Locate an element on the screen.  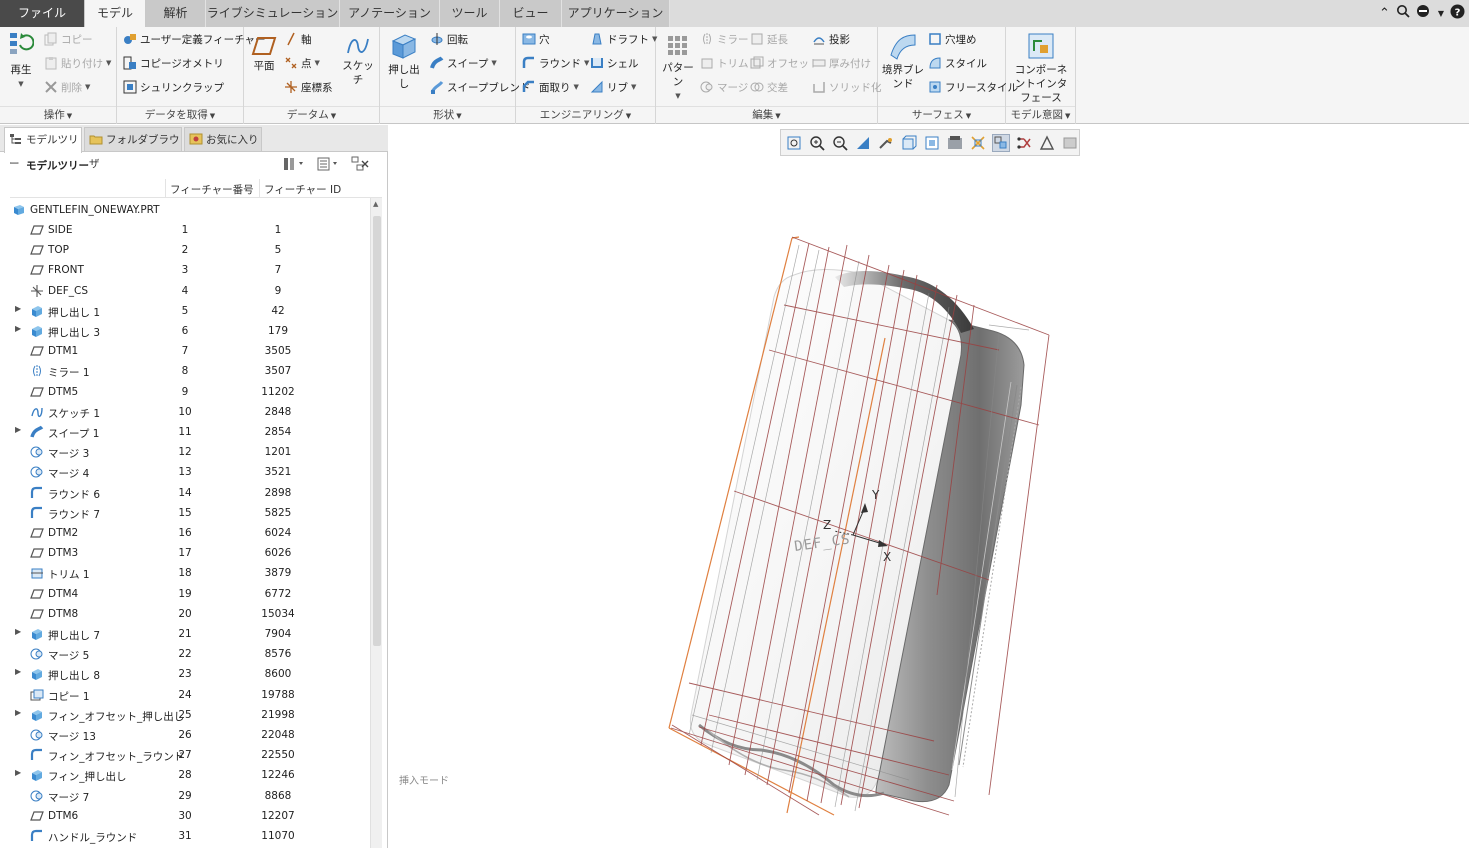
tree-row: DTM5 9 11202 is located at coordinates (185, 392).